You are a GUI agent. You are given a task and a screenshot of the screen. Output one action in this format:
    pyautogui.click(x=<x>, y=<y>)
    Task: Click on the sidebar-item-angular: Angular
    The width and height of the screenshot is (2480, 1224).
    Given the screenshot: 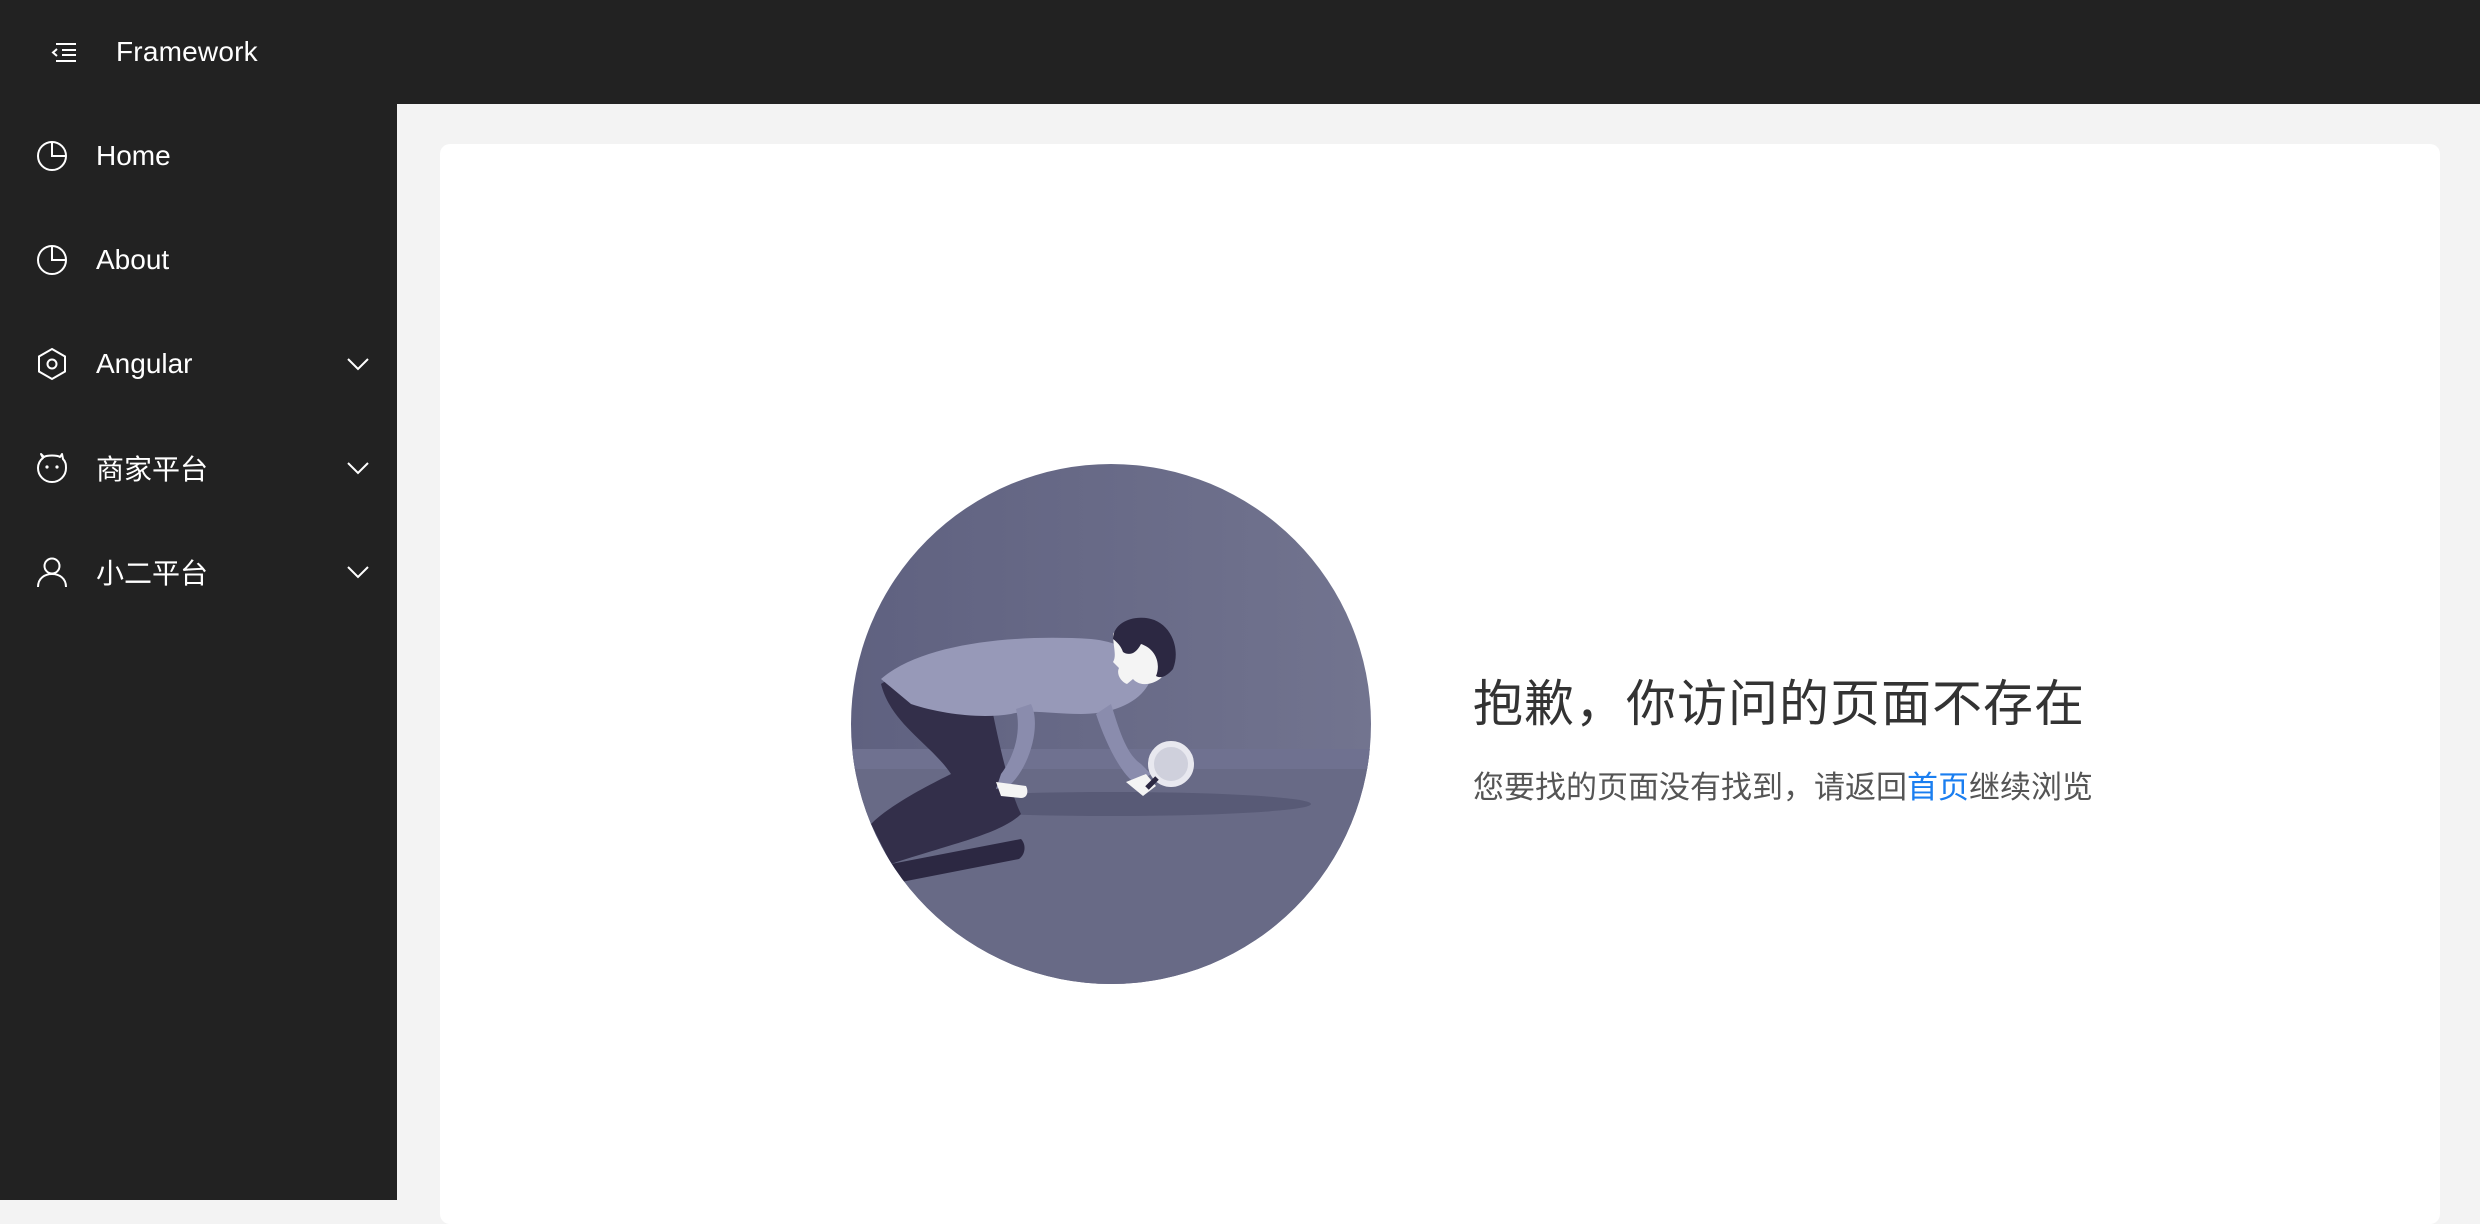 What is the action you would take?
    pyautogui.click(x=198, y=364)
    